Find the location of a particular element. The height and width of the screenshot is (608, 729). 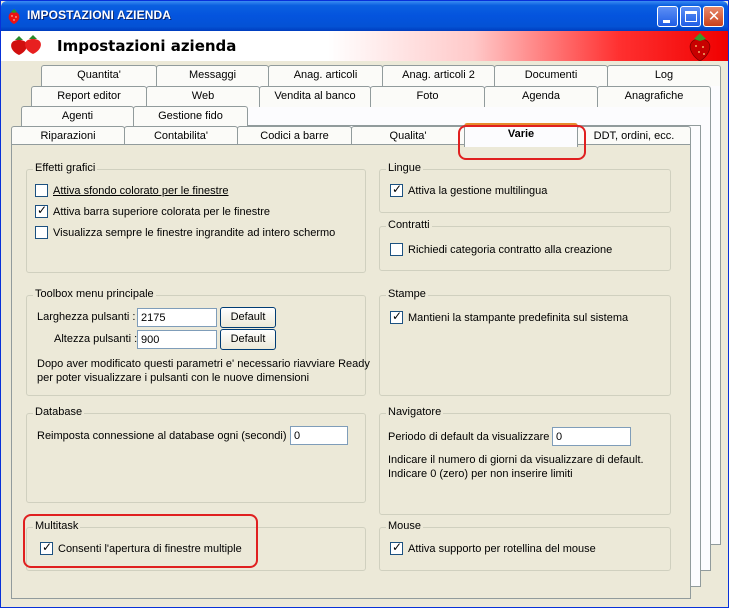

tab-vendita-al-banco: Vendita al banco is located at coordinates (315, 96).